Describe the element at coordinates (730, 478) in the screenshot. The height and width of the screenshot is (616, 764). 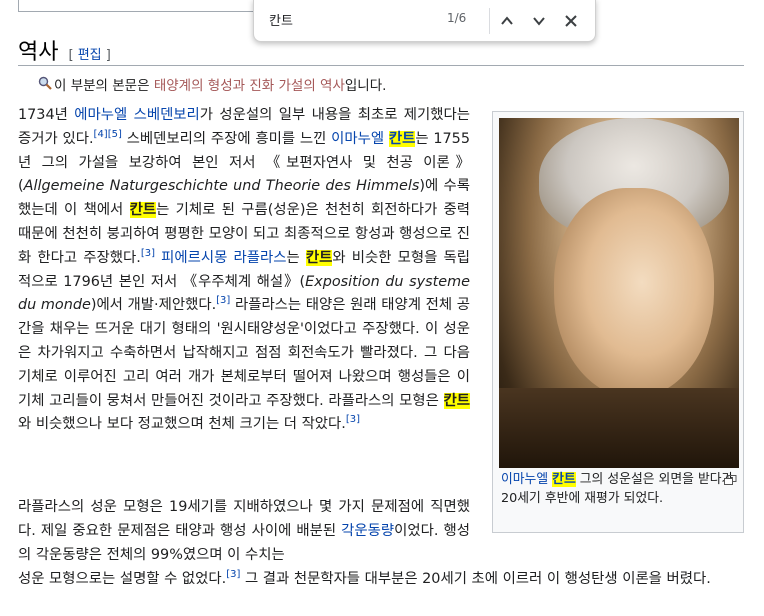
I see `enlarge-icon` at that location.